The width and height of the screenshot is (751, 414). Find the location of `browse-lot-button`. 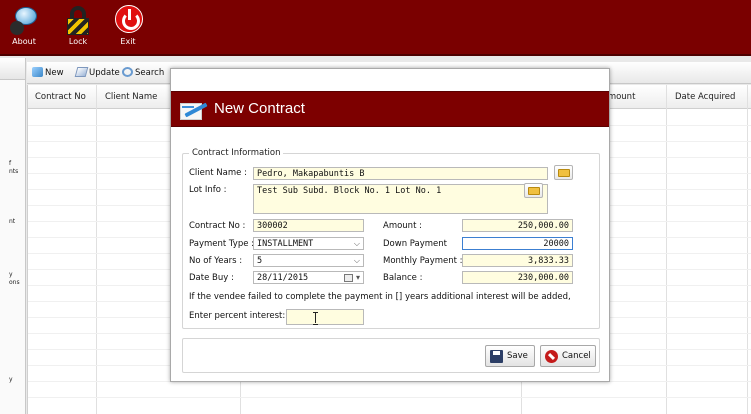

browse-lot-button is located at coordinates (533, 190).